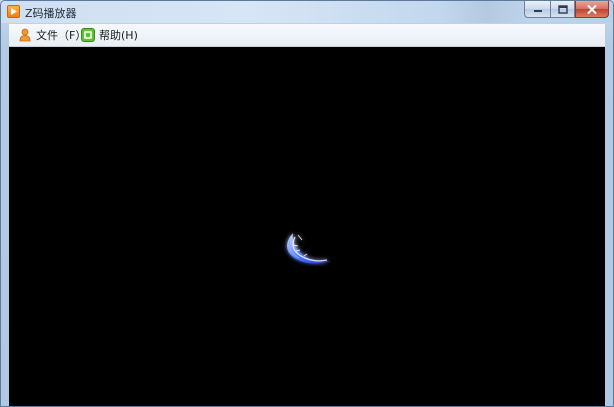 Image resolution: width=614 pixels, height=407 pixels. I want to click on app-play-icon, so click(13, 11).